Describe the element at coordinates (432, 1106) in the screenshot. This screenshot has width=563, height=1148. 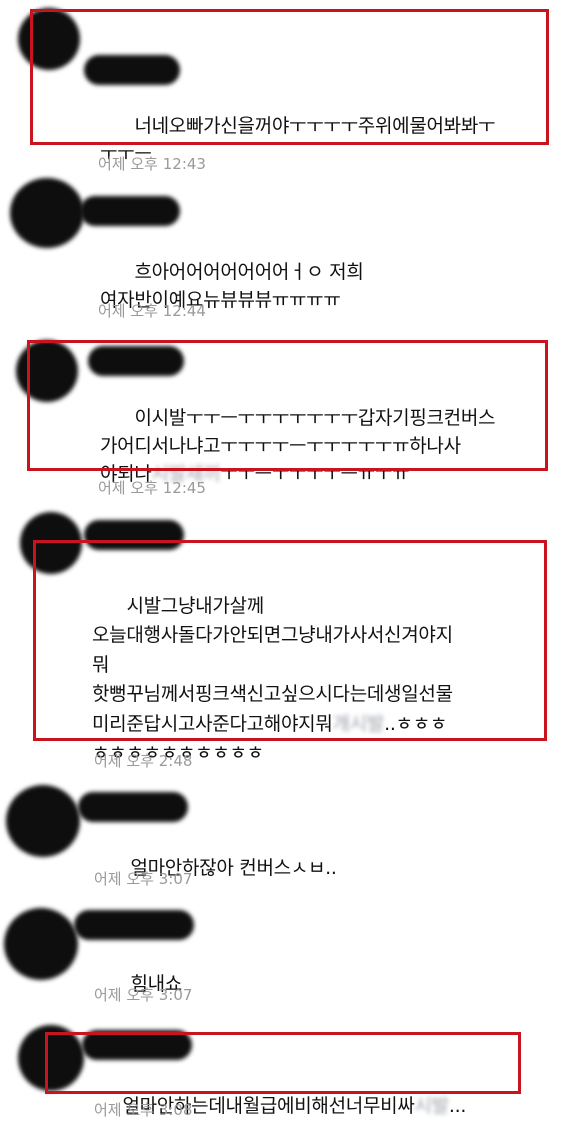
I see `censored-word: 시발` at that location.